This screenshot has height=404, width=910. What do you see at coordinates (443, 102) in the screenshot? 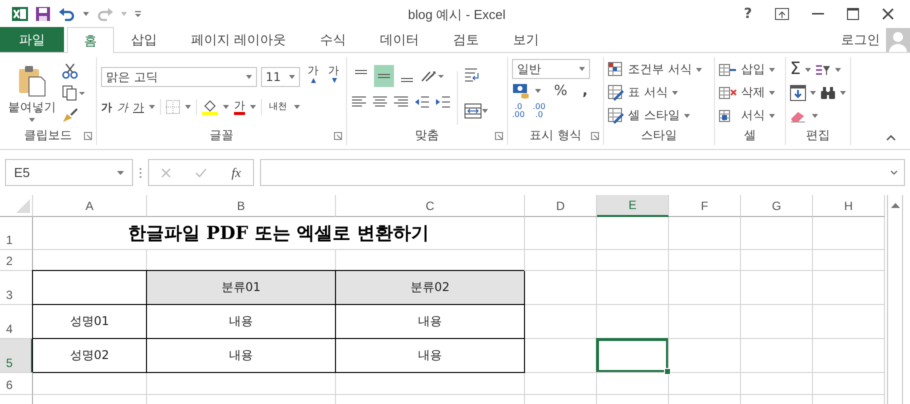
I see `increase-indent-icon` at bounding box center [443, 102].